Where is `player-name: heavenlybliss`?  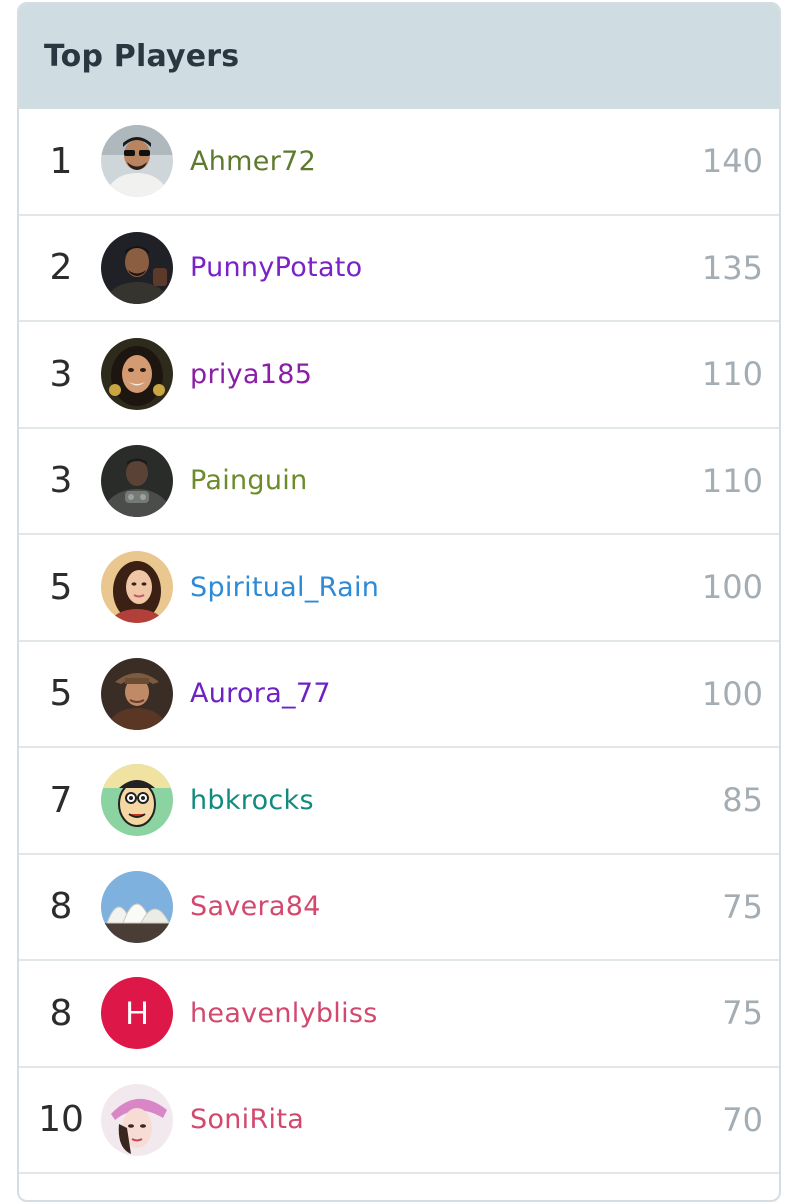 player-name: heavenlybliss is located at coordinates (284, 1013).